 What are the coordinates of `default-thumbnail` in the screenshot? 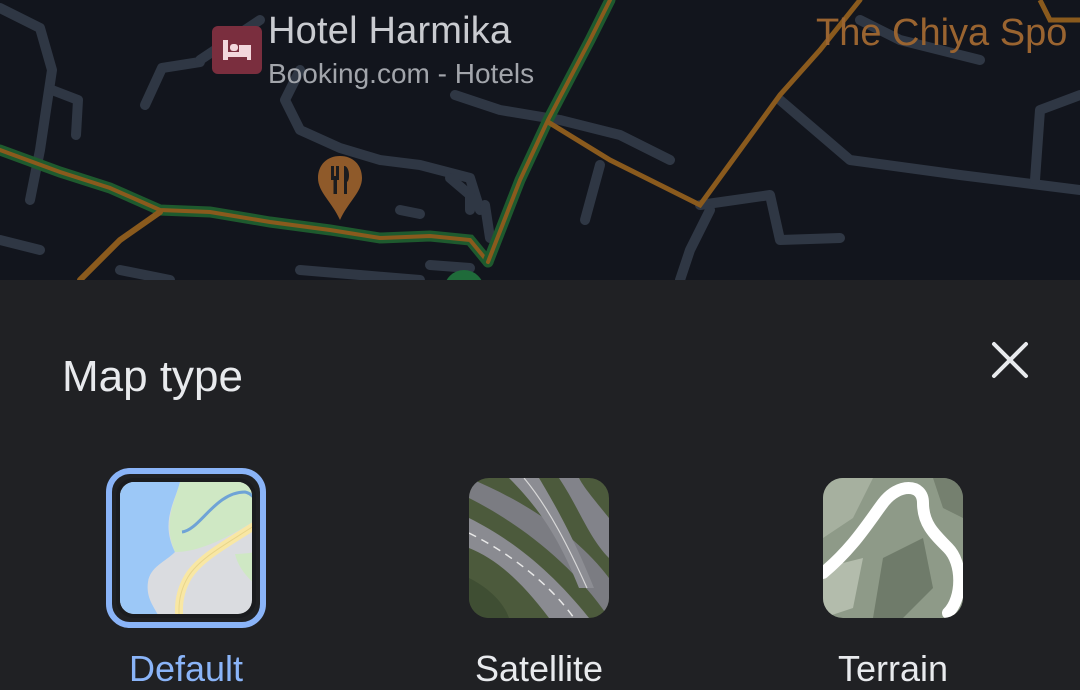 It's located at (186, 548).